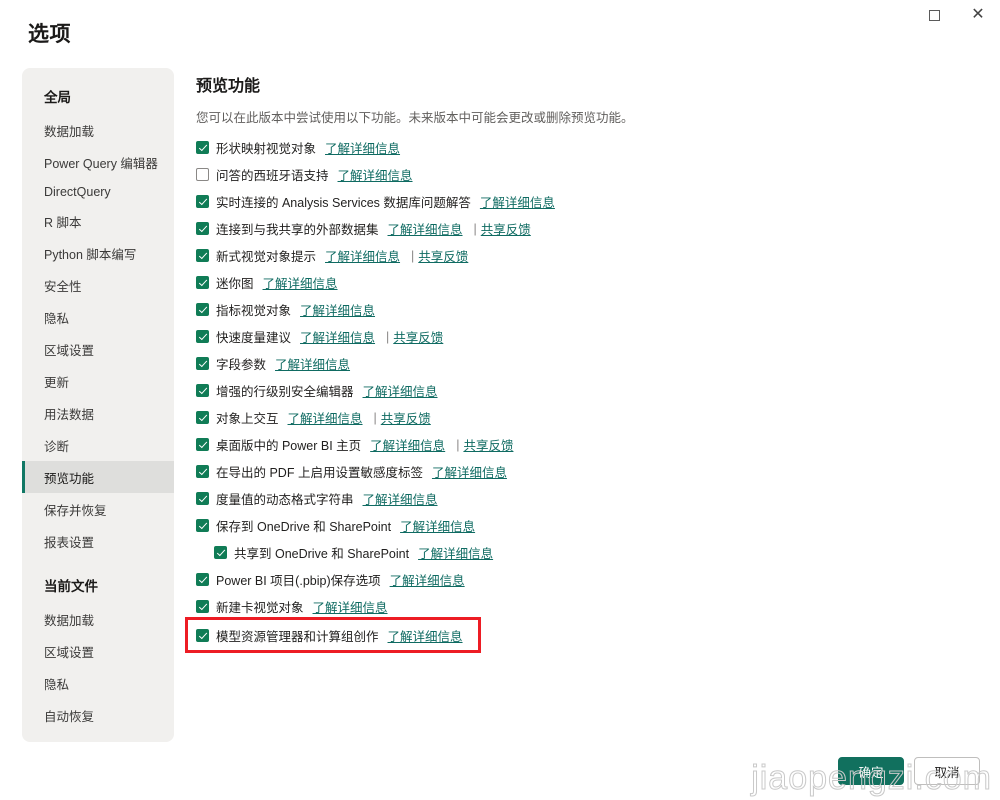 This screenshot has width=1000, height=800. What do you see at coordinates (871, 771) in the screenshot?
I see `ok-button: 确定` at bounding box center [871, 771].